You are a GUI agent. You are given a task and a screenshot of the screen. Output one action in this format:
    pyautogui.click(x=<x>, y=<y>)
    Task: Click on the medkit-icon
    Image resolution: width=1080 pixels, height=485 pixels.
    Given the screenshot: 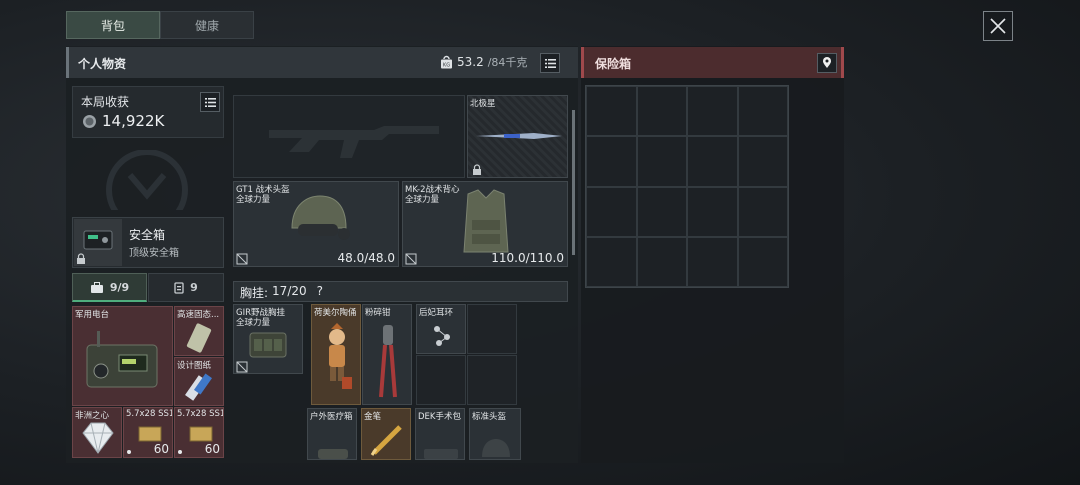 What is the action you would take?
    pyautogui.click(x=333, y=454)
    